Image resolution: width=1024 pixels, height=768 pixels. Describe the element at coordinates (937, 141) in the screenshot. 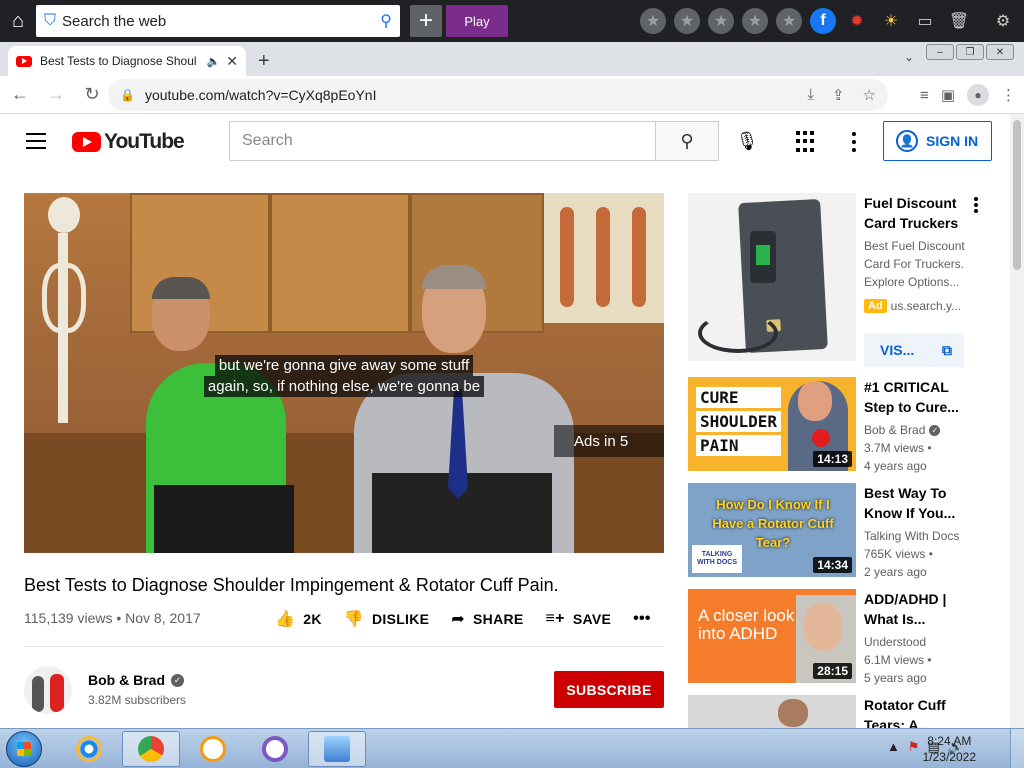

I see `sign-in-button: 👤 SIGN IN` at that location.